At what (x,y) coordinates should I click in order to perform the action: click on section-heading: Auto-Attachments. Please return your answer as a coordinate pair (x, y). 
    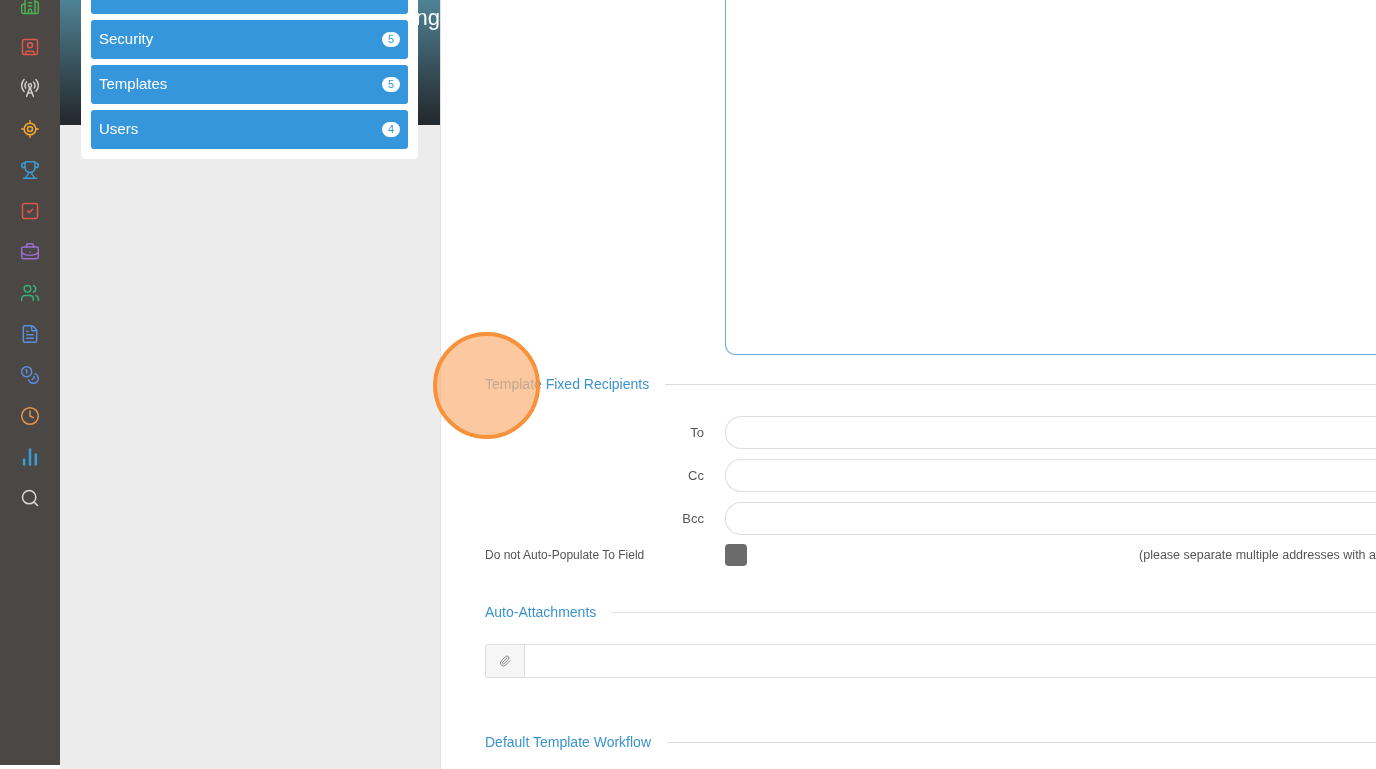
    Looking at the image, I should click on (541, 612).